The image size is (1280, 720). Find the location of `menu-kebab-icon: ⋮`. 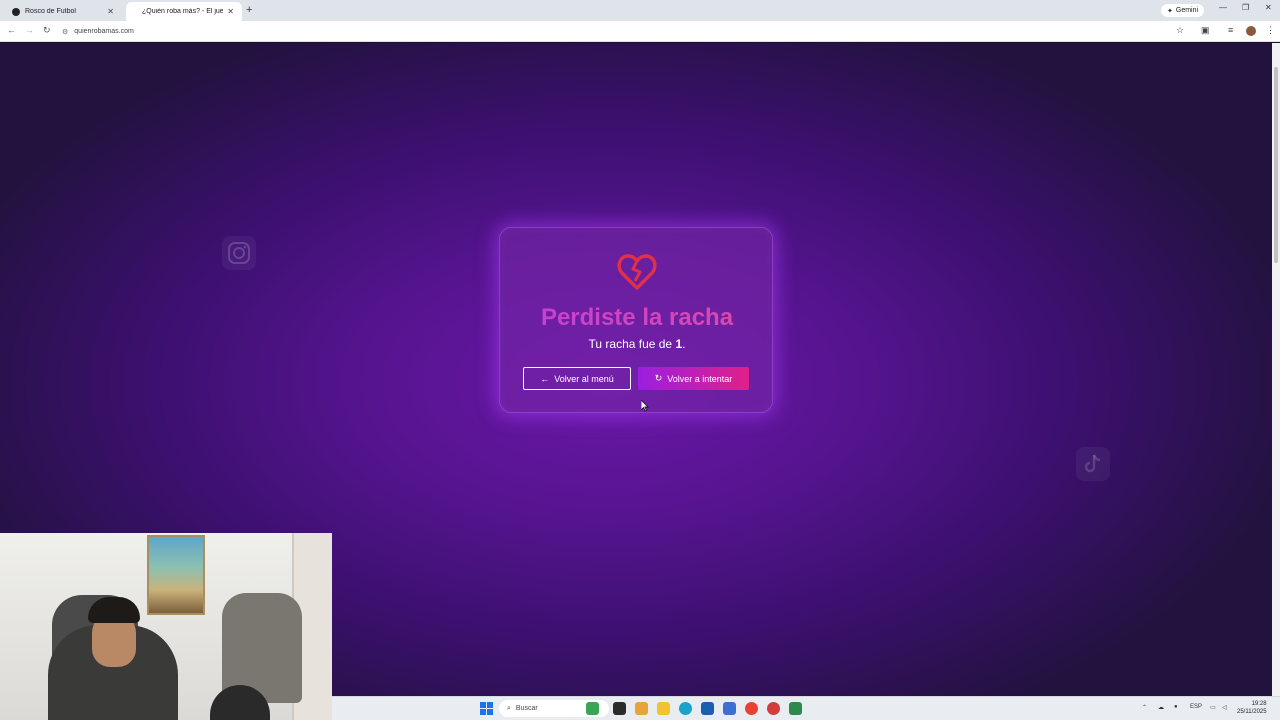

menu-kebab-icon: ⋮ is located at coordinates (1270, 30).